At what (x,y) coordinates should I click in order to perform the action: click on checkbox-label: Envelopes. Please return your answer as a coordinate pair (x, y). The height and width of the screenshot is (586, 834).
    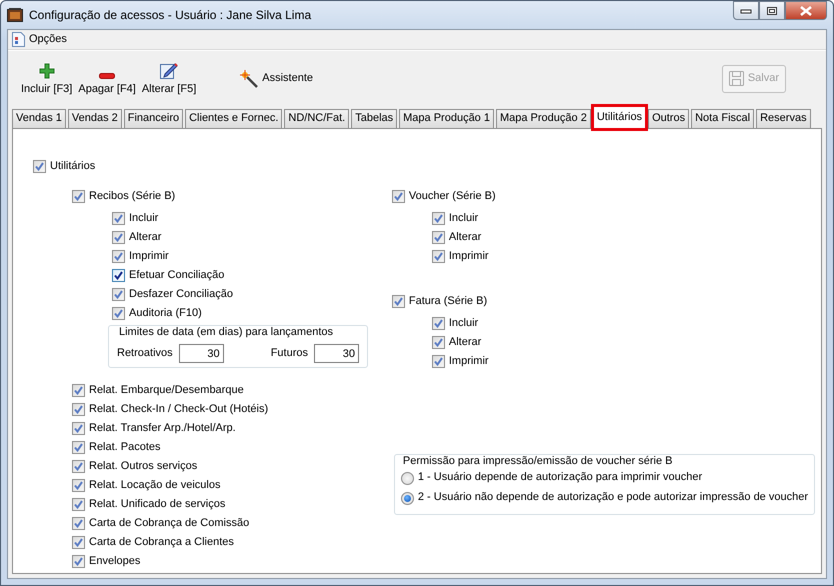
    Looking at the image, I should click on (114, 561).